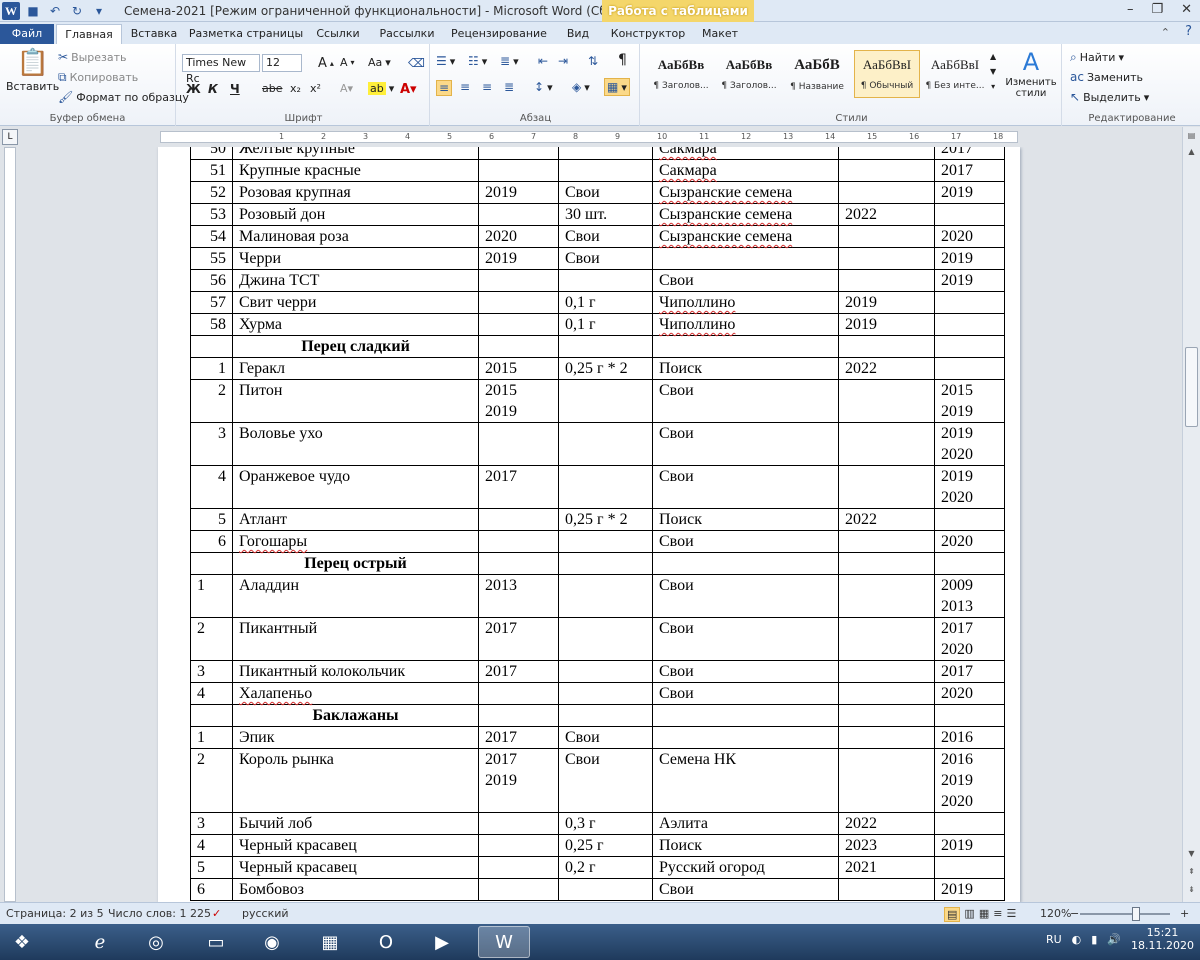  I want to click on row-number-cell: 58, so click(211, 324).